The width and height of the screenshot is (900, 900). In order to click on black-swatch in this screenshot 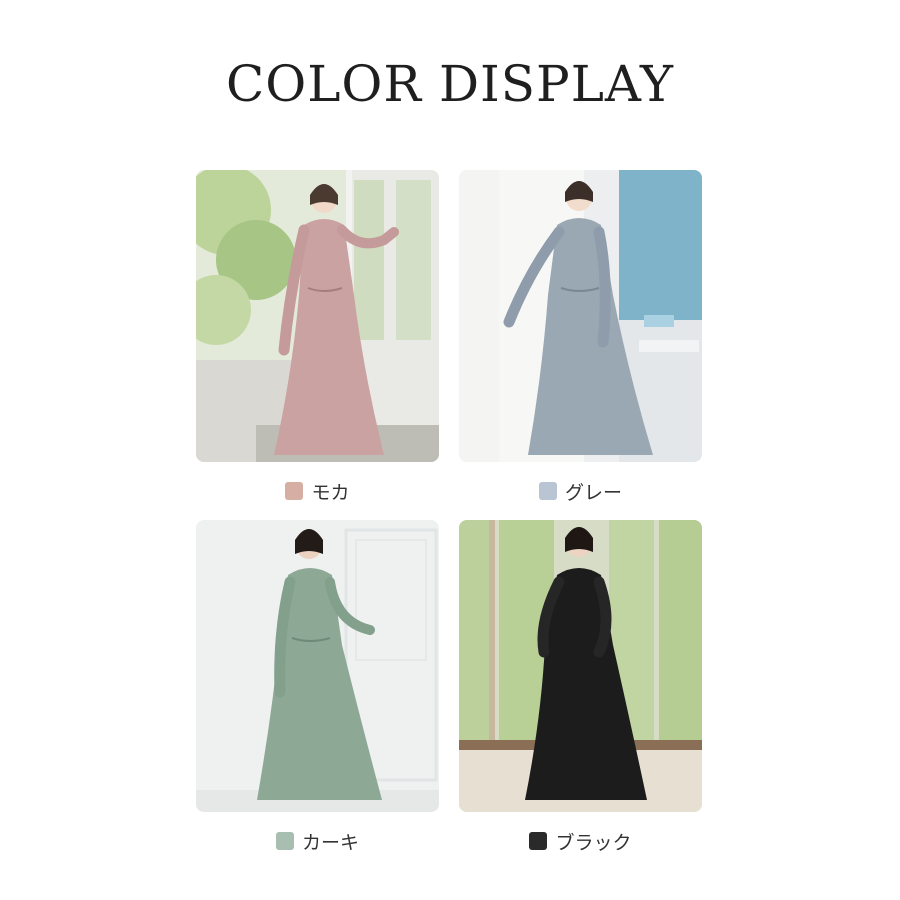, I will do `click(538, 841)`.